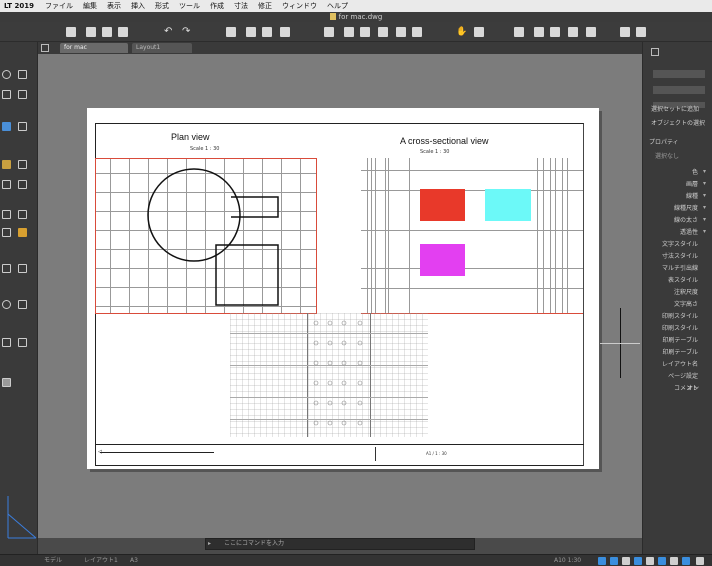 This screenshot has width=712, height=566. What do you see at coordinates (700, 561) in the screenshot?
I see `customize-status-icon` at bounding box center [700, 561].